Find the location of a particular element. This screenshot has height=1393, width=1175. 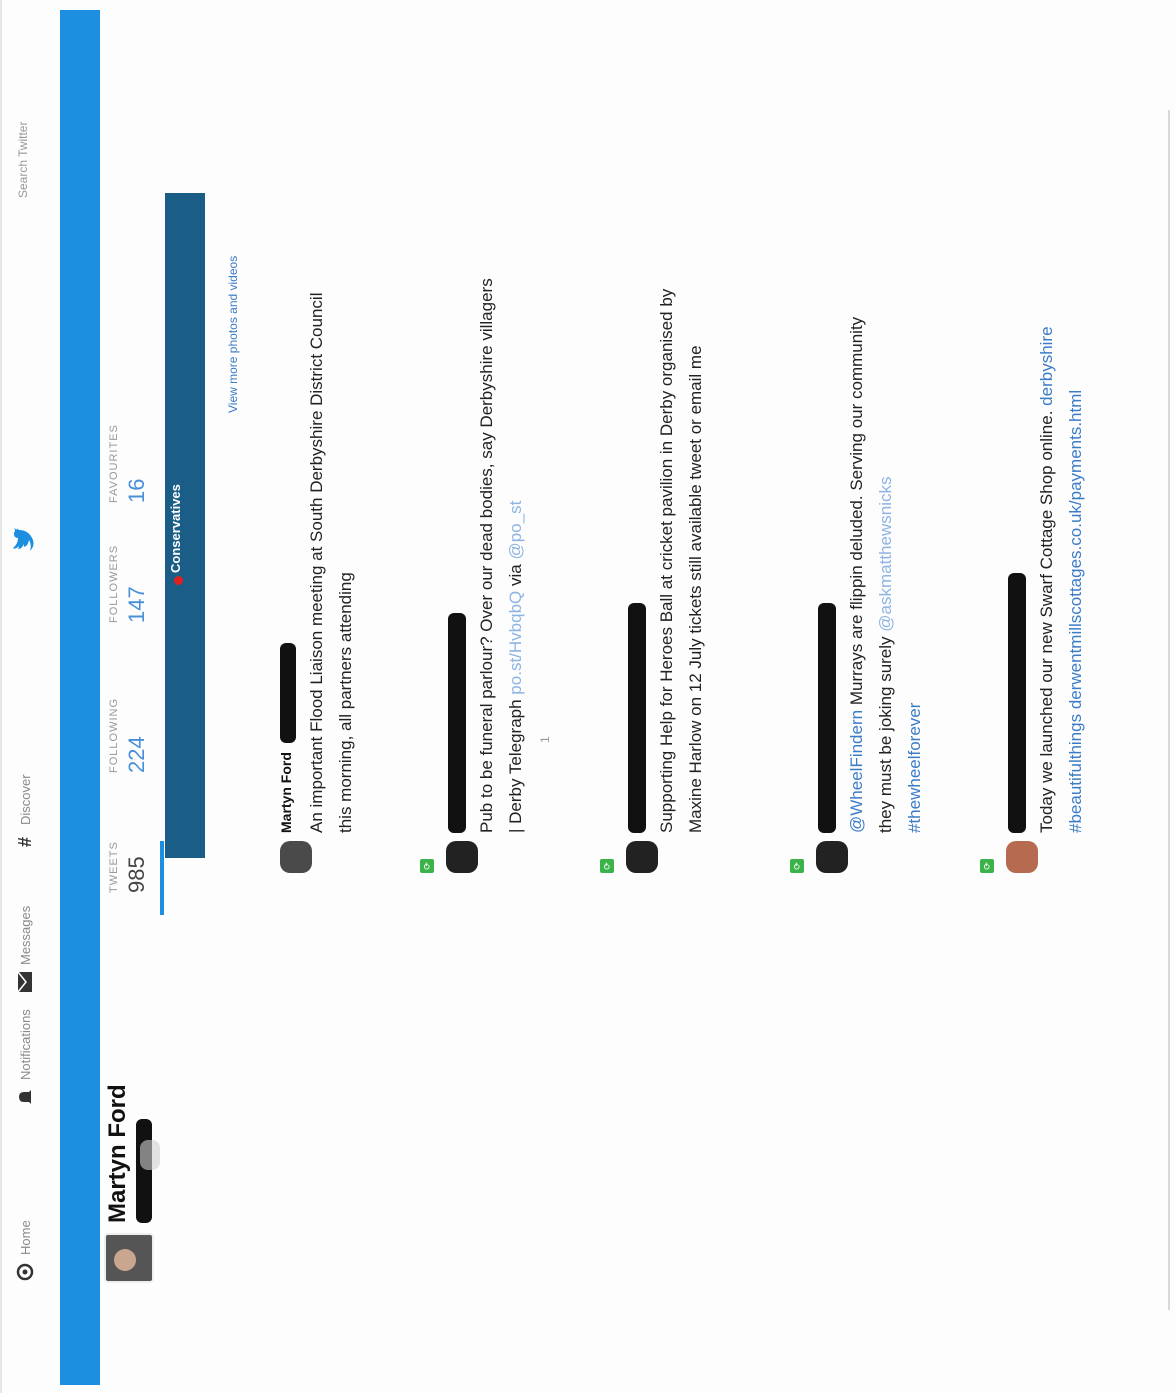

view-more-media-link: View more photos and videos is located at coordinates (233, 334).